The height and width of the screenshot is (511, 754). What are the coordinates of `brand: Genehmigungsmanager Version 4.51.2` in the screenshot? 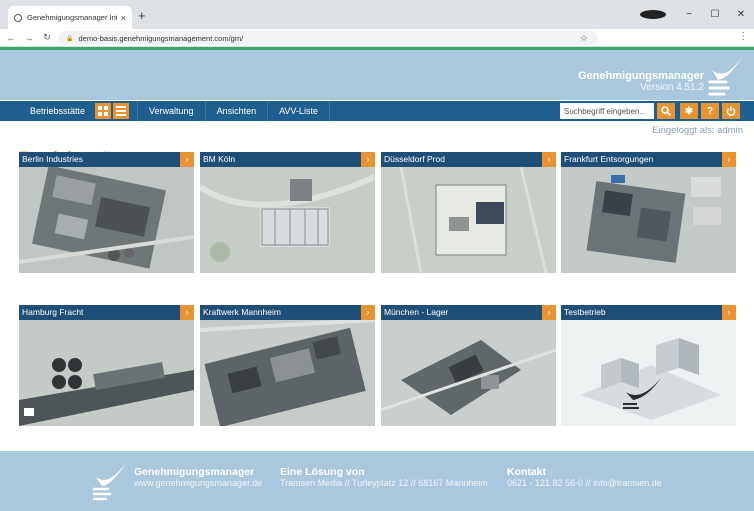 It's located at (641, 82).